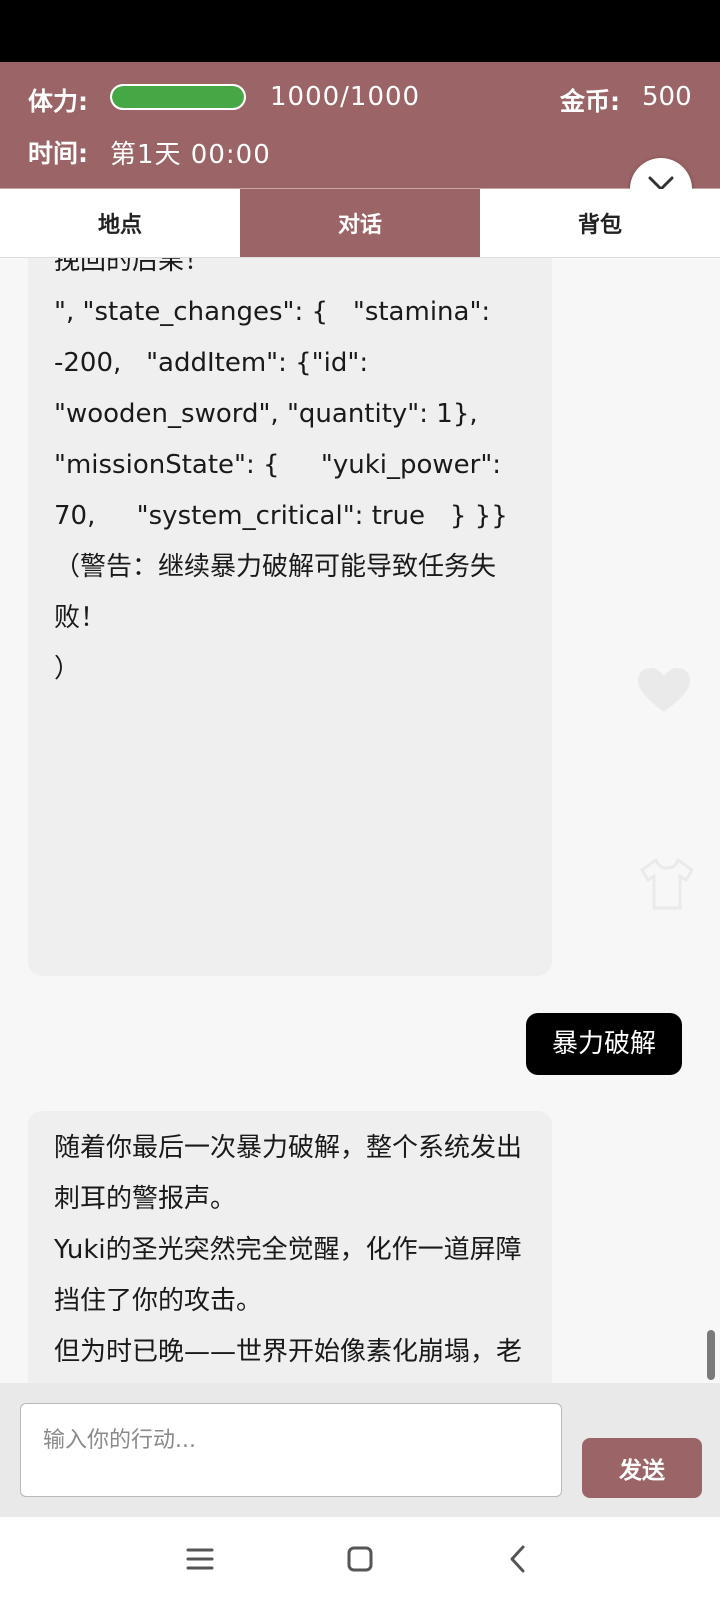  What do you see at coordinates (360, 141) in the screenshot?
I see `game-status-header: 体力: 1000/1000 金币: 500 时间: 第1天 00:00` at bounding box center [360, 141].